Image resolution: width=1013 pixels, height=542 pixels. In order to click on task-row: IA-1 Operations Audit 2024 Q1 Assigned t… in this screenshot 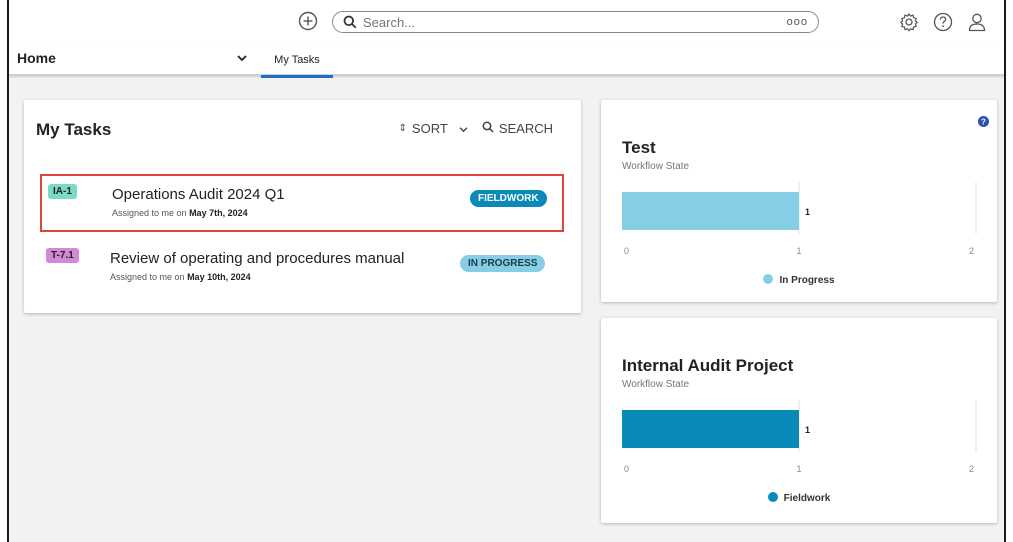, I will do `click(302, 203)`.